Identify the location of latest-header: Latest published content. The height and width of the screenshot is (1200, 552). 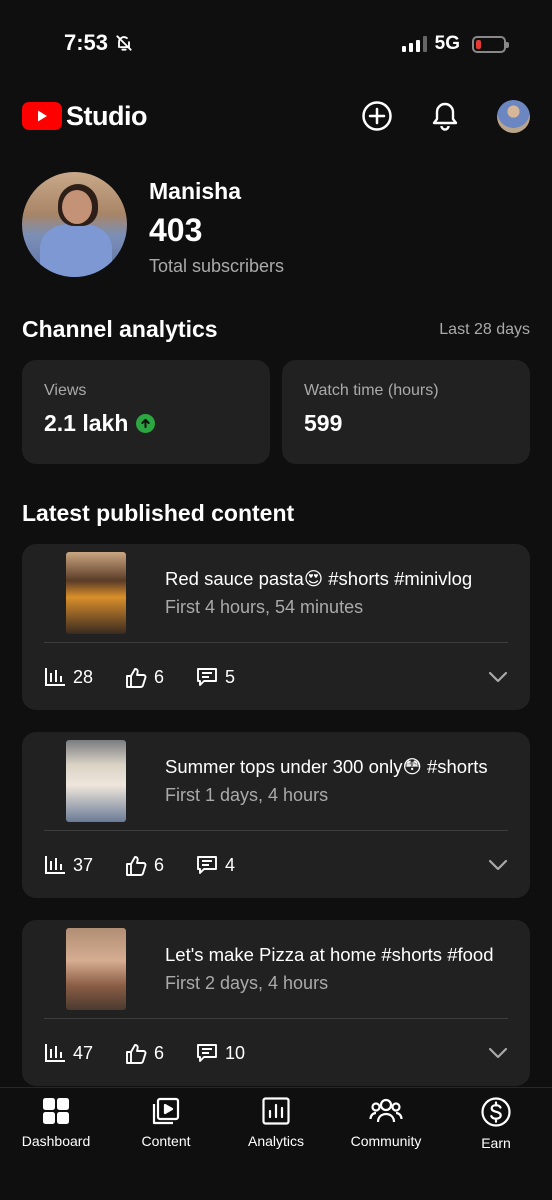
(276, 513).